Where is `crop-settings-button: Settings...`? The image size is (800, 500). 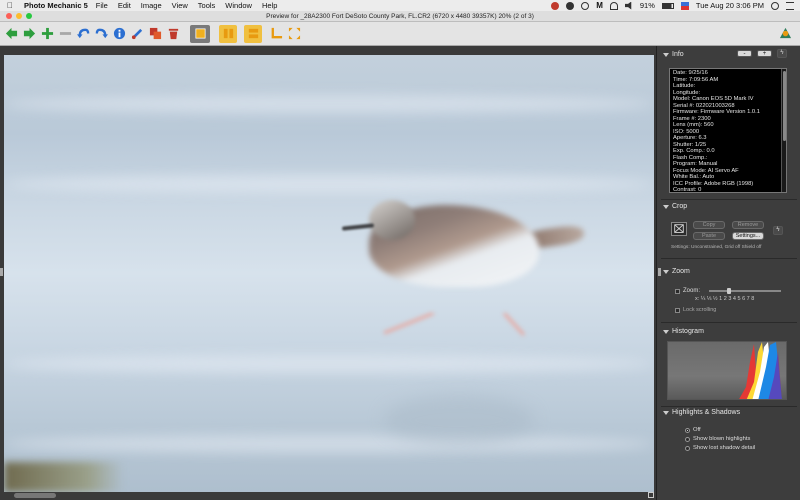 crop-settings-button: Settings... is located at coordinates (748, 236).